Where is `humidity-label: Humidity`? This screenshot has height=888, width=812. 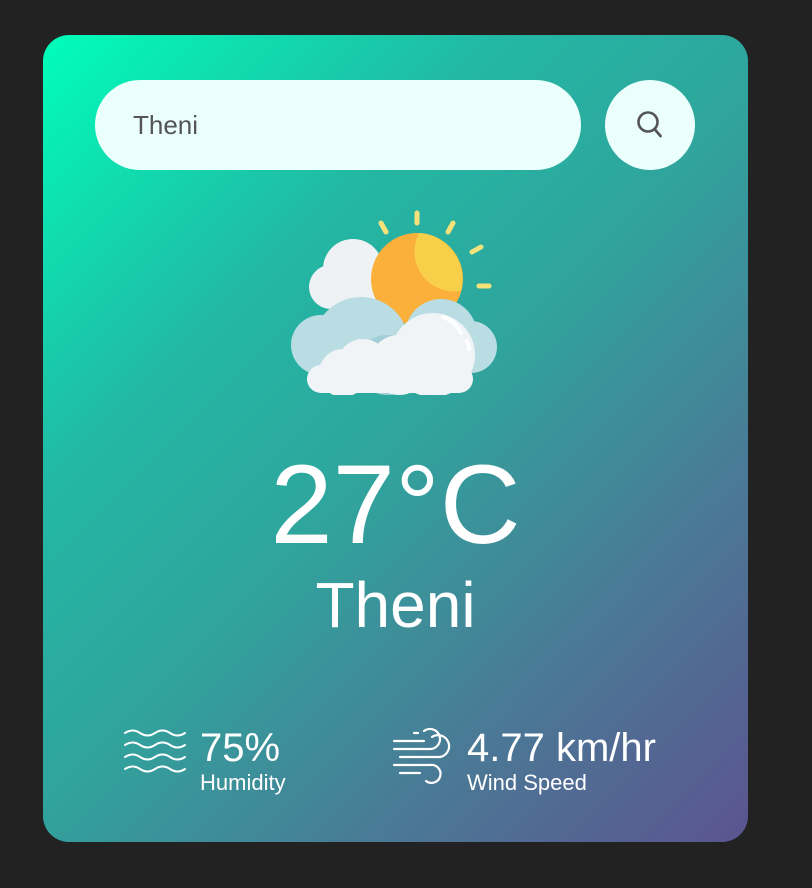
humidity-label: Humidity is located at coordinates (243, 782).